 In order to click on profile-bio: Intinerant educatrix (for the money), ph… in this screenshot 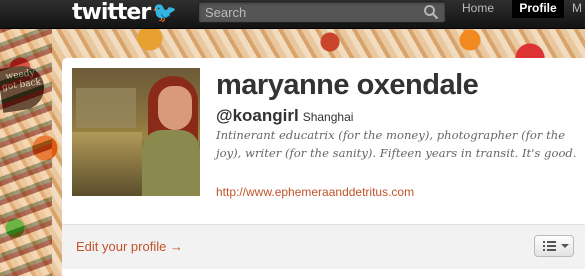, I will do `click(396, 144)`.